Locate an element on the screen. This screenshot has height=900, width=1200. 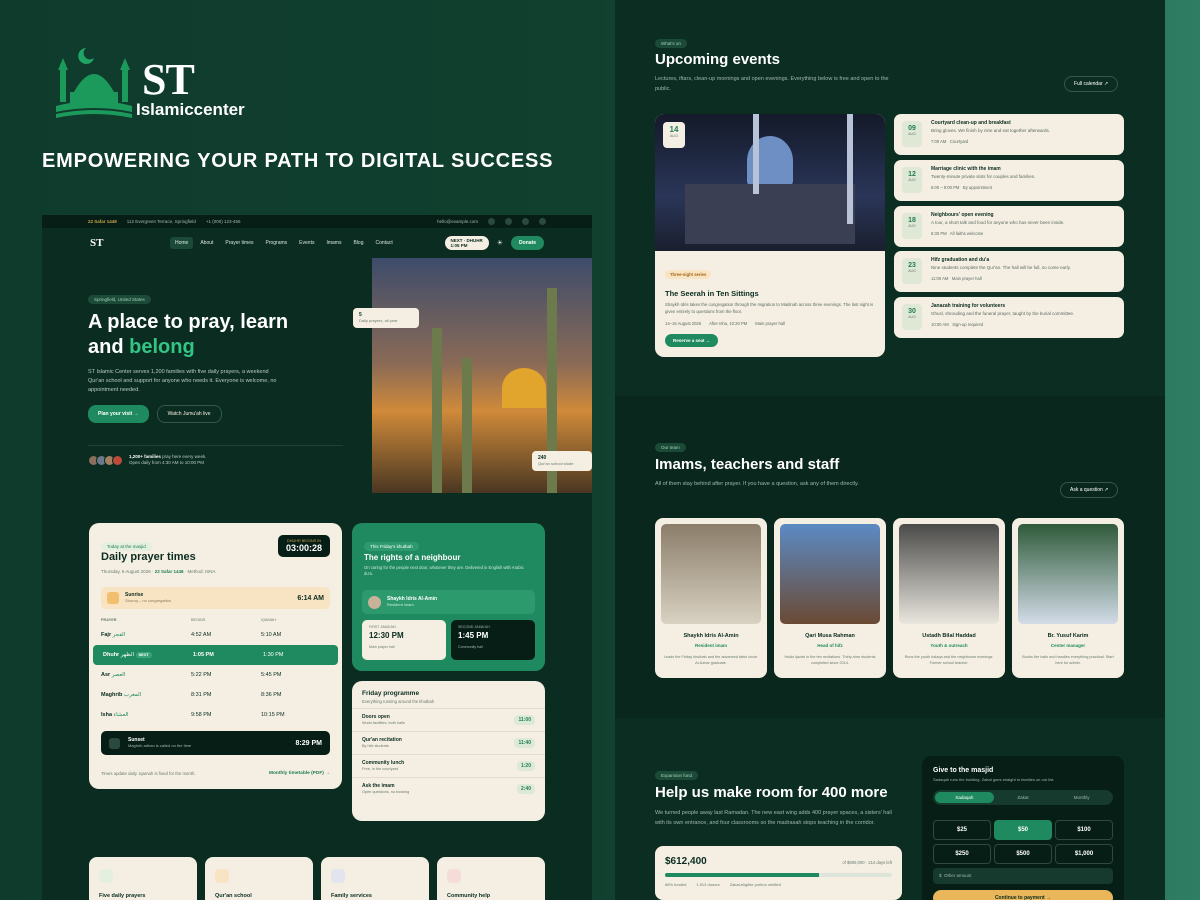
nav-prayer-times: Prayer times is located at coordinates (239, 243).